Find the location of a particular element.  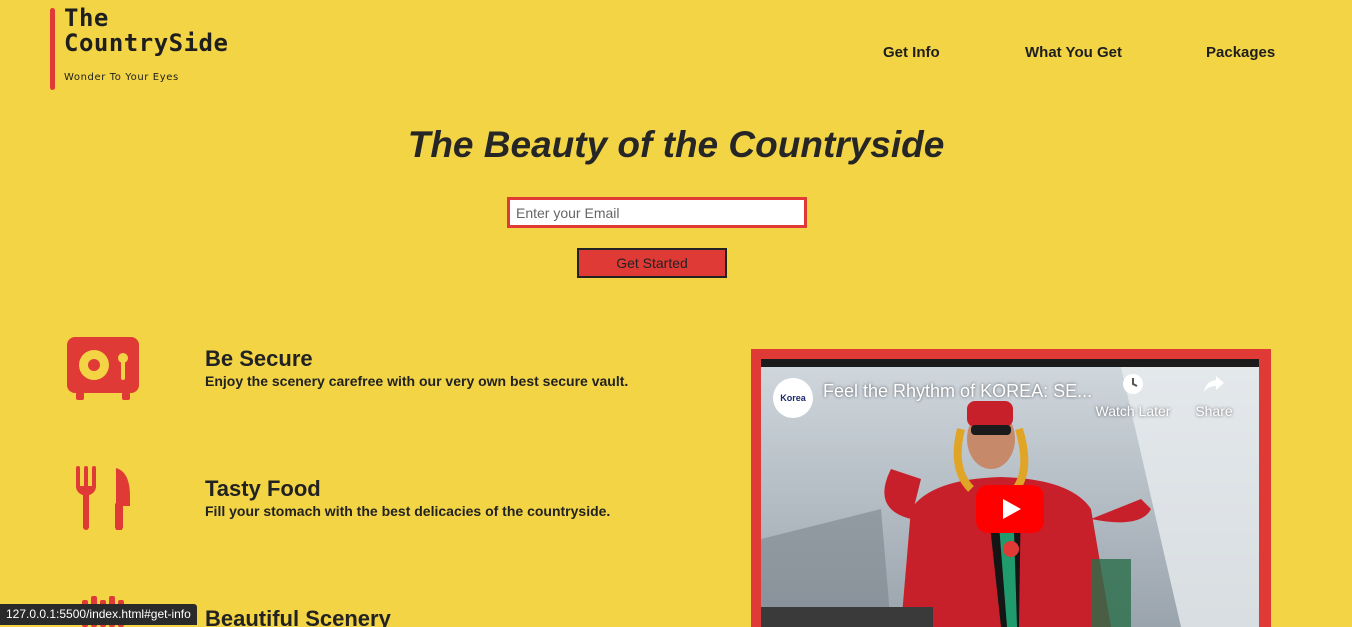

feature-title-food: Tasty Food is located at coordinates (263, 488).